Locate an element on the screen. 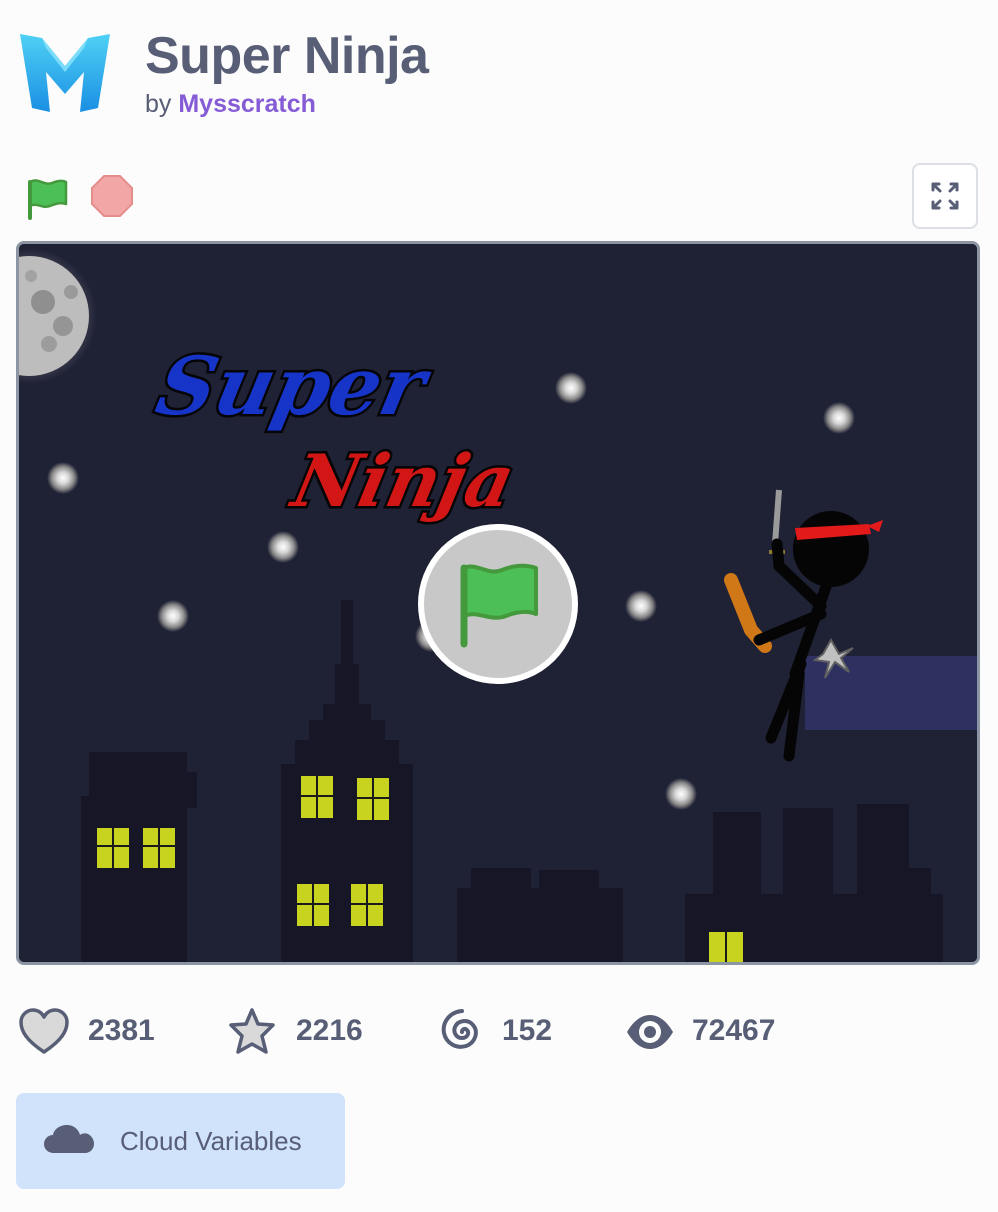 This screenshot has height=1212, width=998. cloud-icon is located at coordinates (69, 1139).